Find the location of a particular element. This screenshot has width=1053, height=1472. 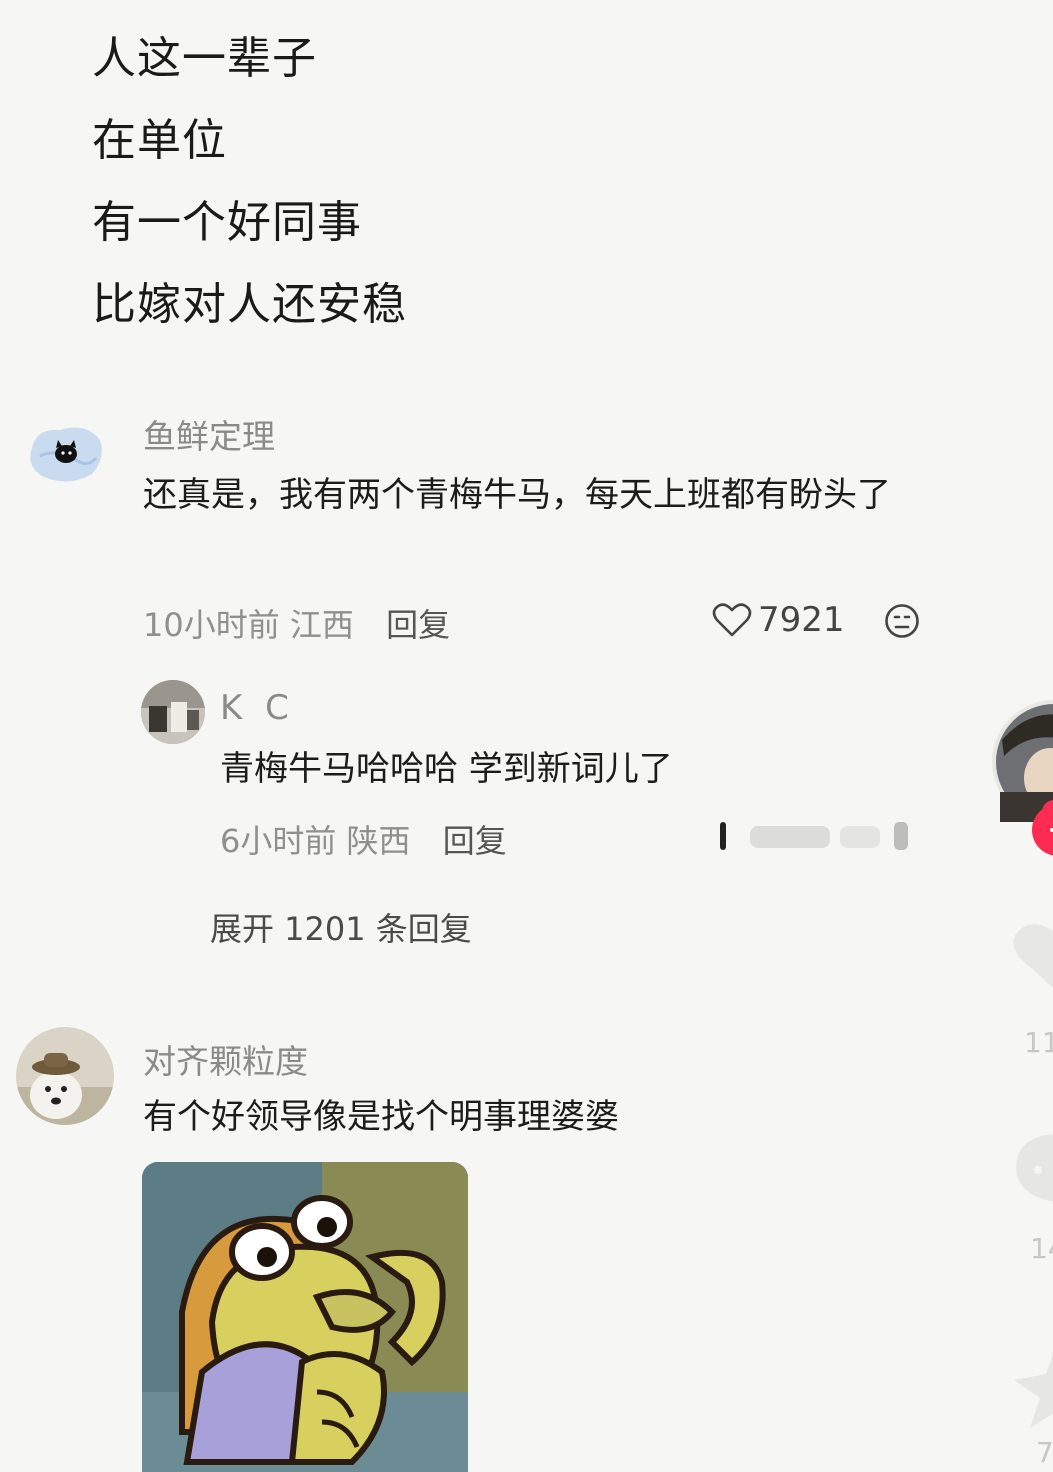

dislike-face-icon is located at coordinates (902, 623).